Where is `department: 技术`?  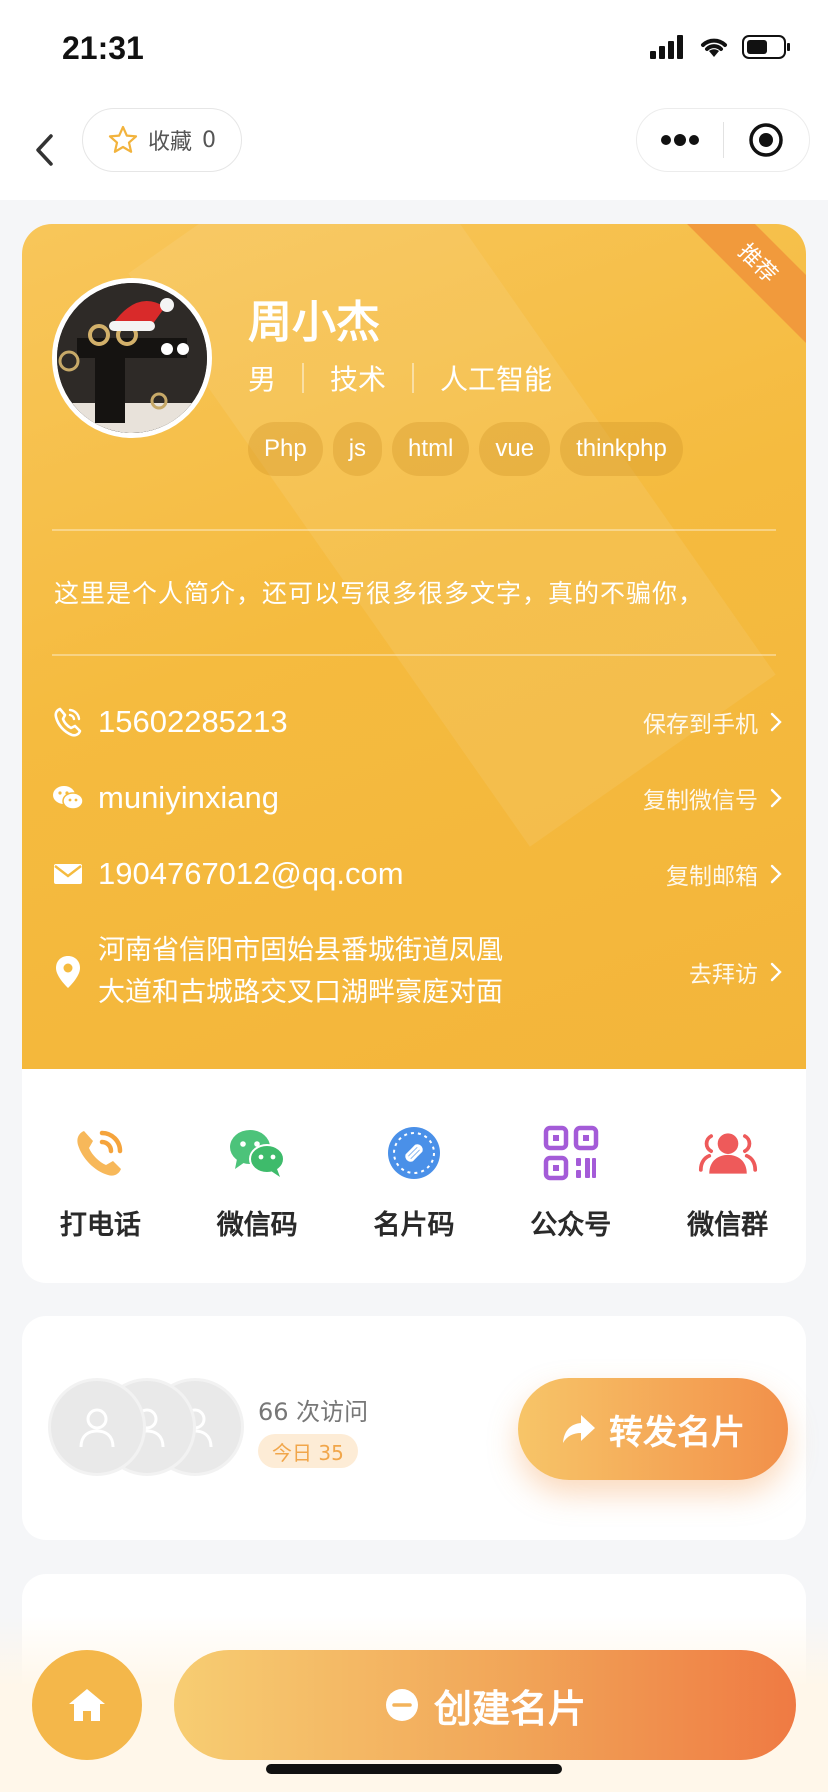 department: 技术 is located at coordinates (358, 379).